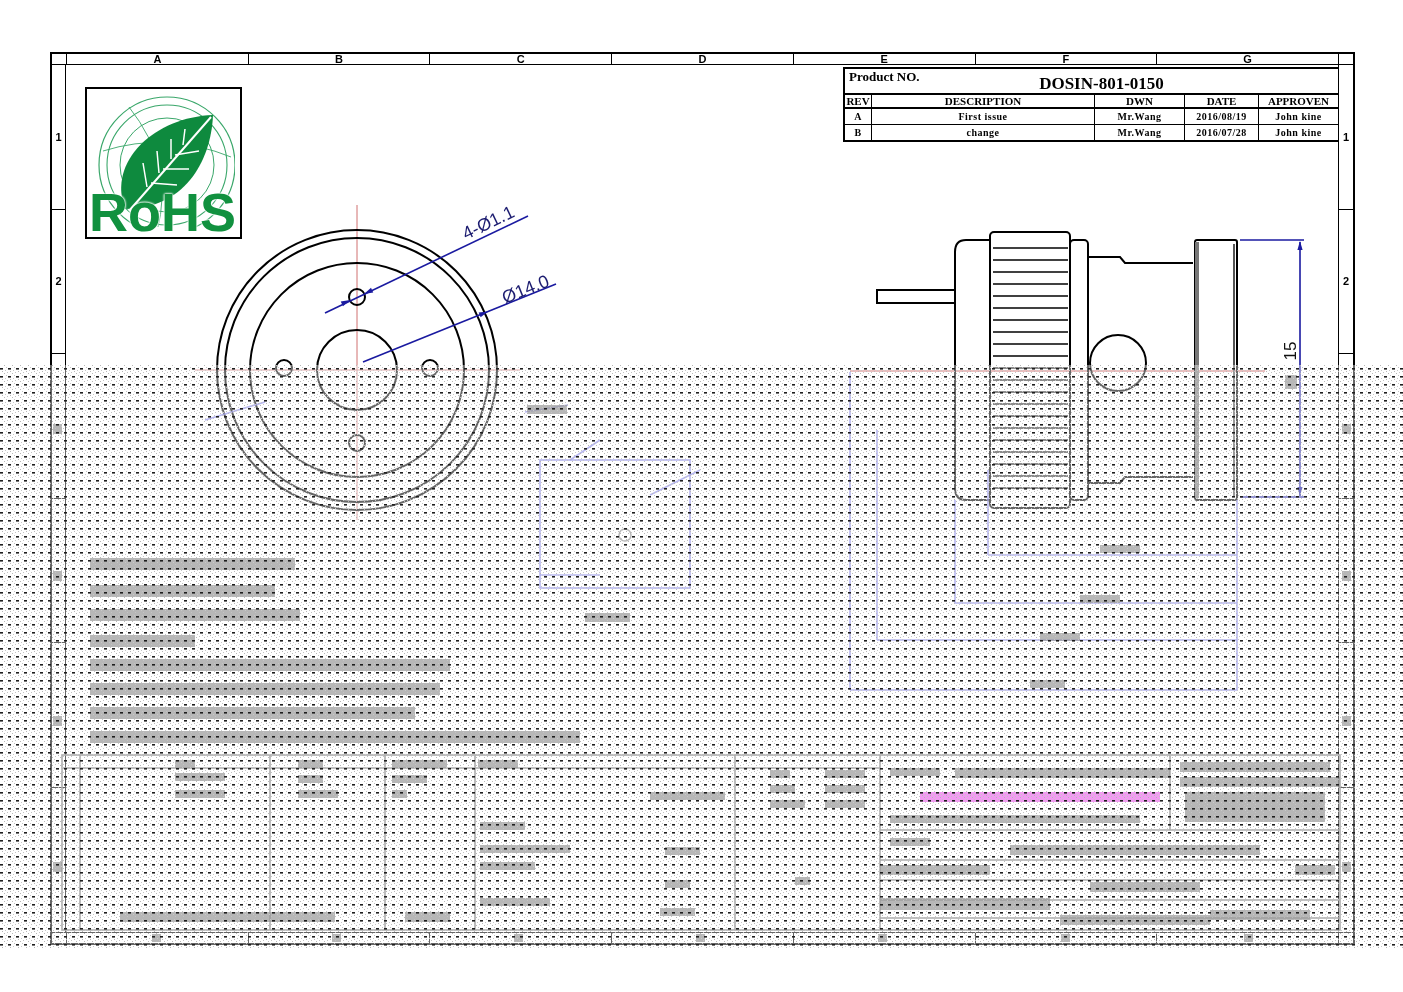  I want to click on table-header-cell: DWN, so click(1139, 101).